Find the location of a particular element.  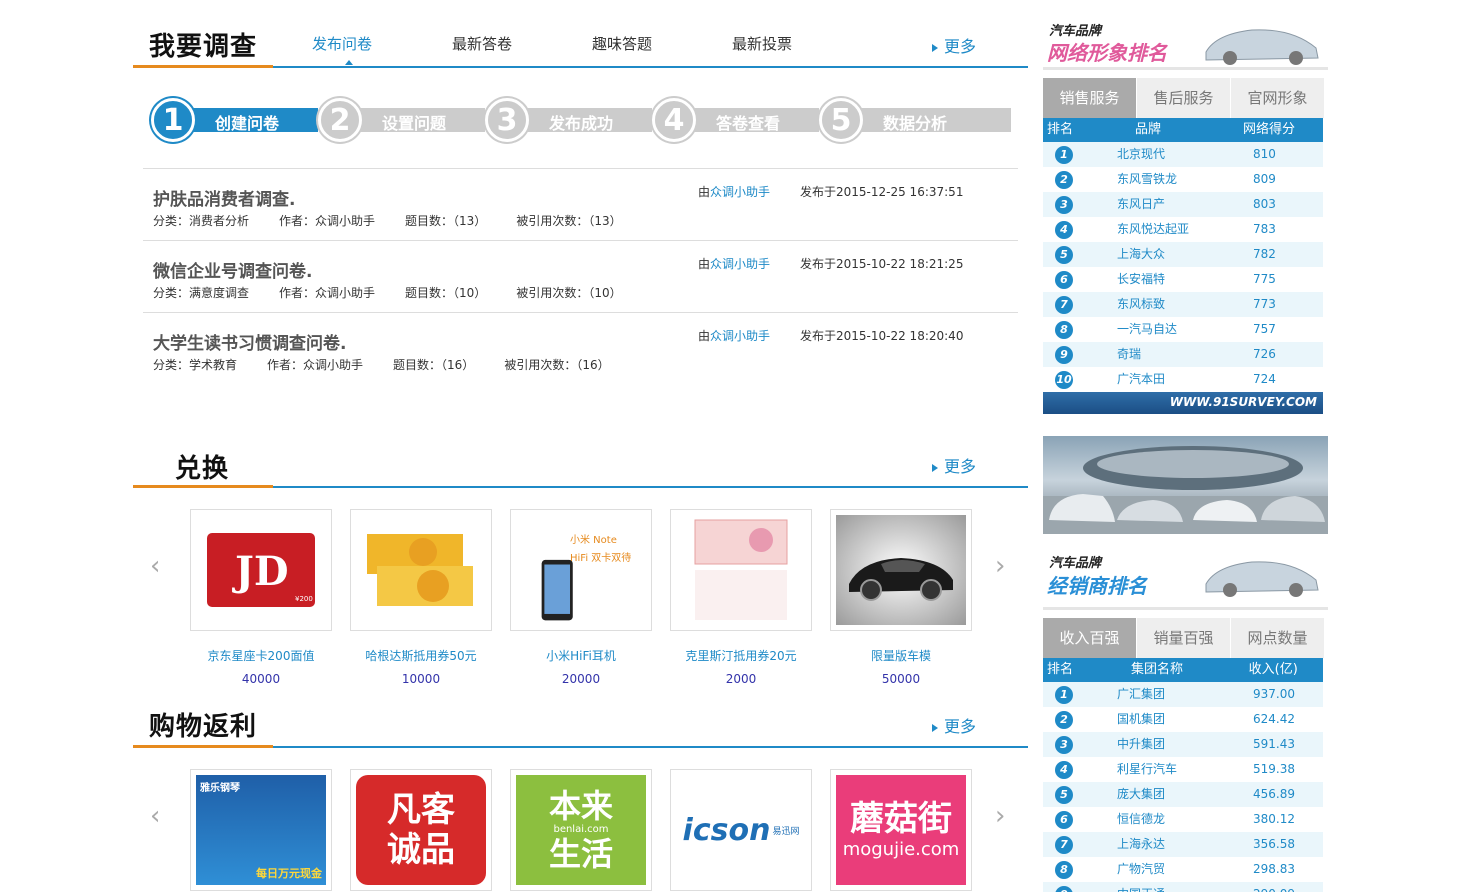

survey-date: 发布于2015-10-22 18:20:40 is located at coordinates (882, 336).